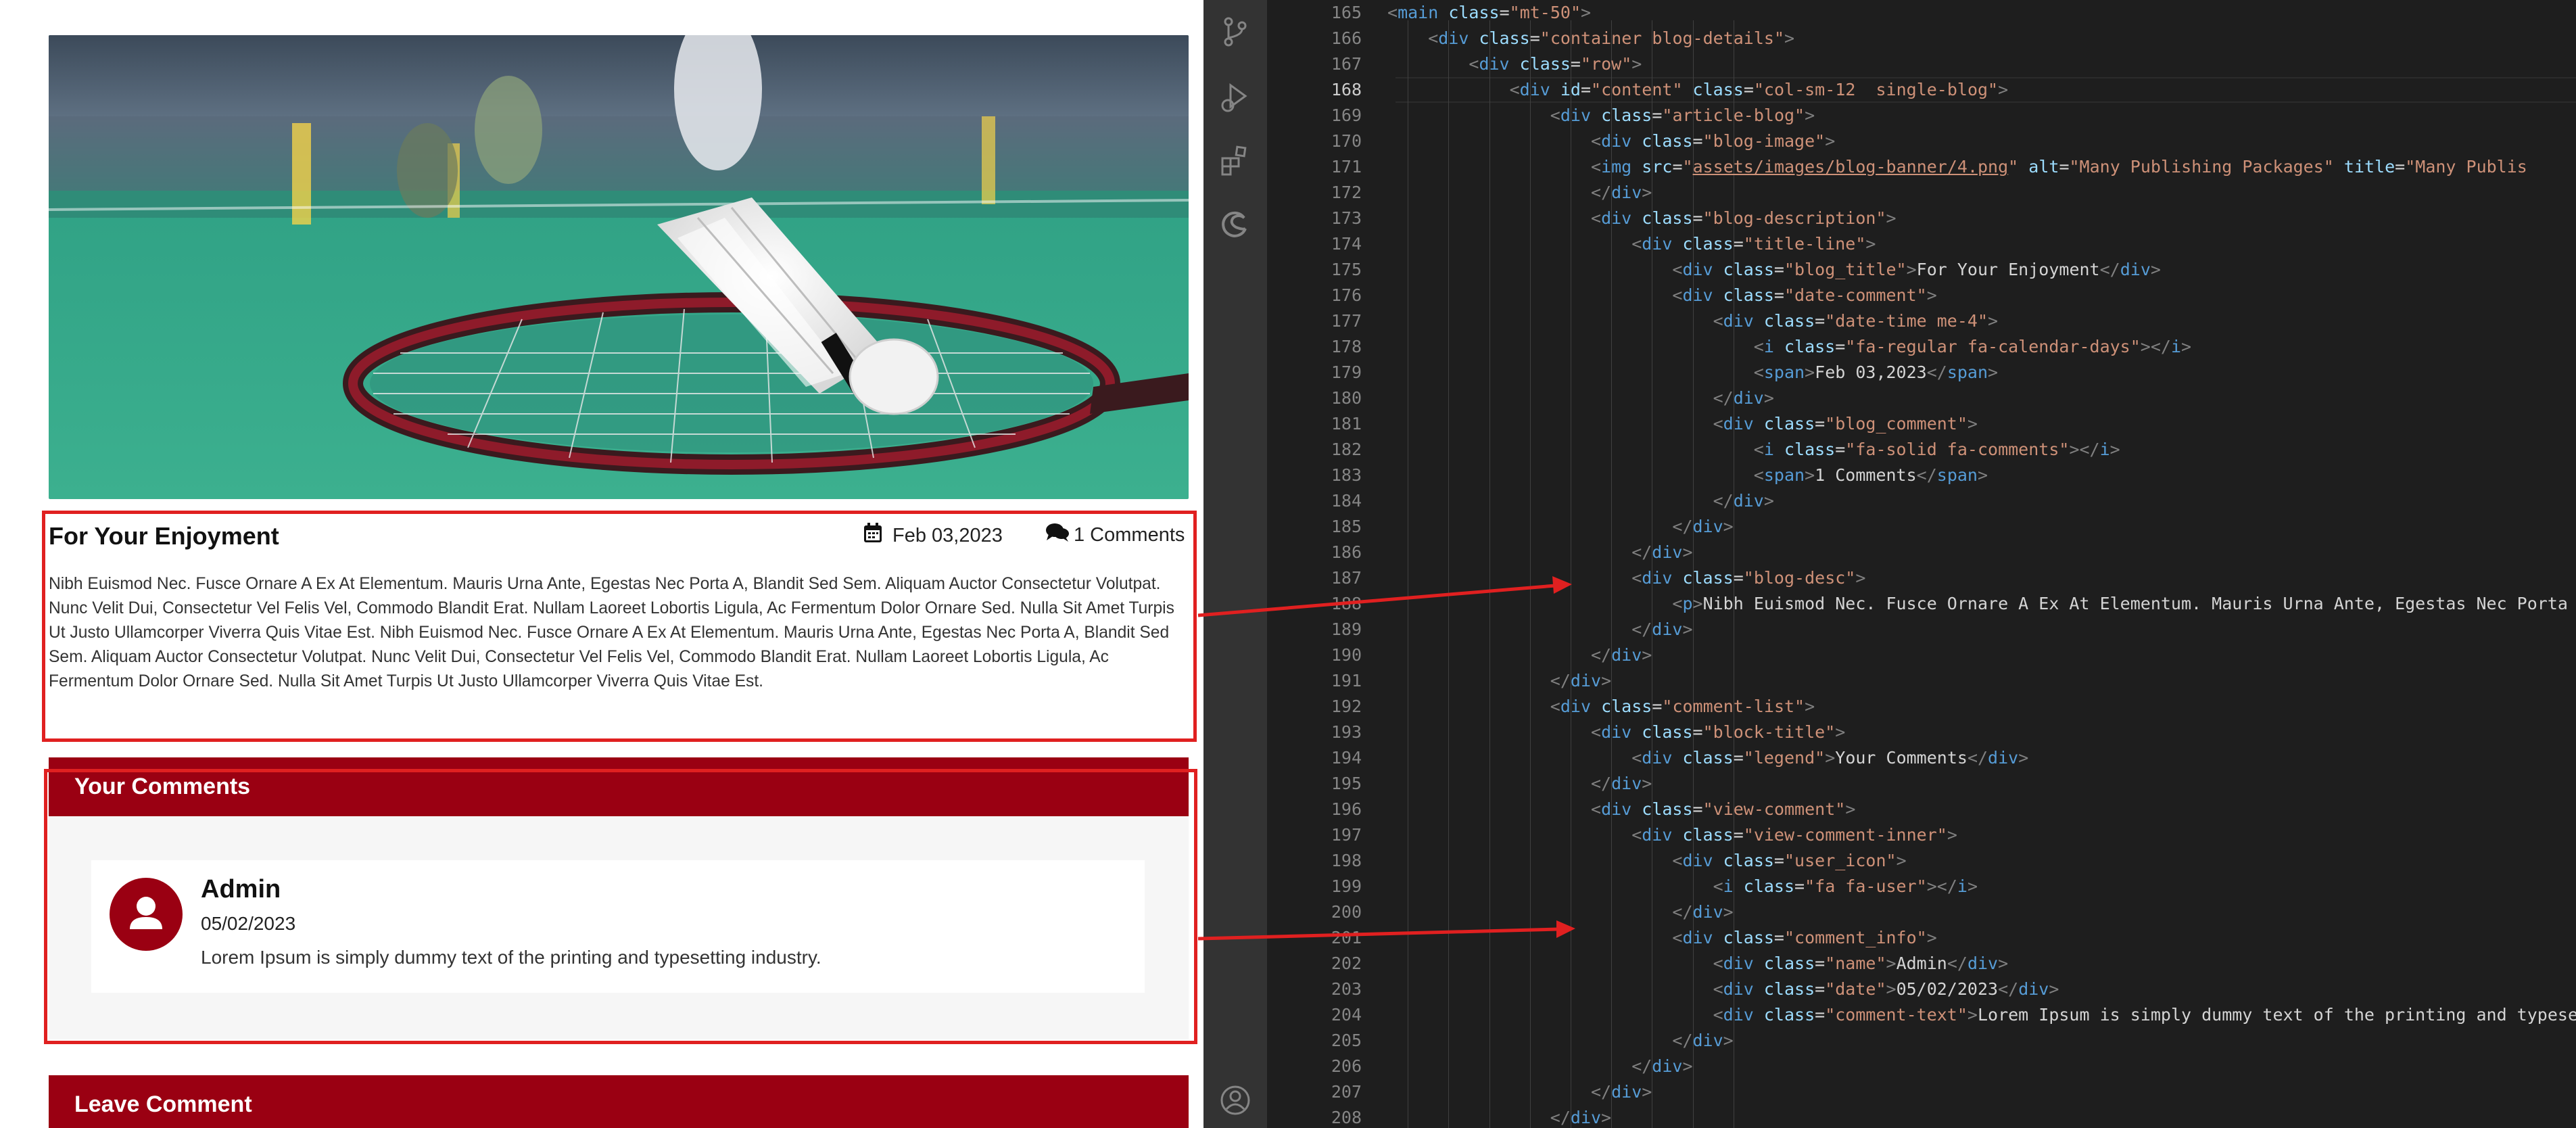 This screenshot has width=2576, height=1128. Describe the element at coordinates (1876, 373) in the screenshot. I see `code-line: <span>Feb 03,2023</span>` at that location.